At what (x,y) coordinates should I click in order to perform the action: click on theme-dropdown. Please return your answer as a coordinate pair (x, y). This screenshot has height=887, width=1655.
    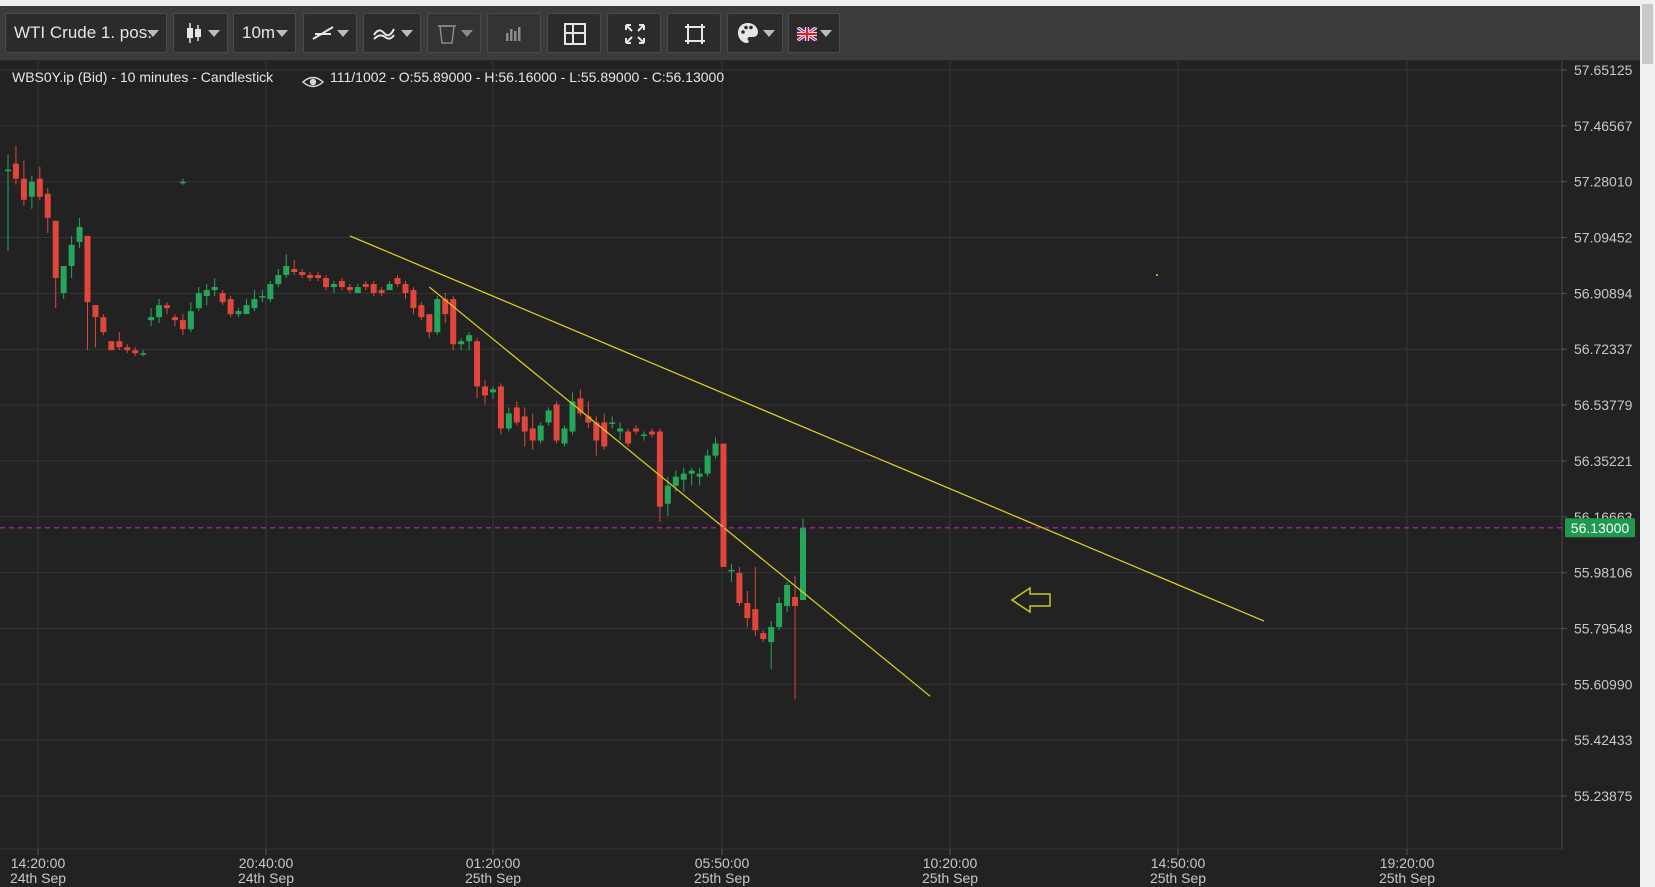
    Looking at the image, I should click on (755, 33).